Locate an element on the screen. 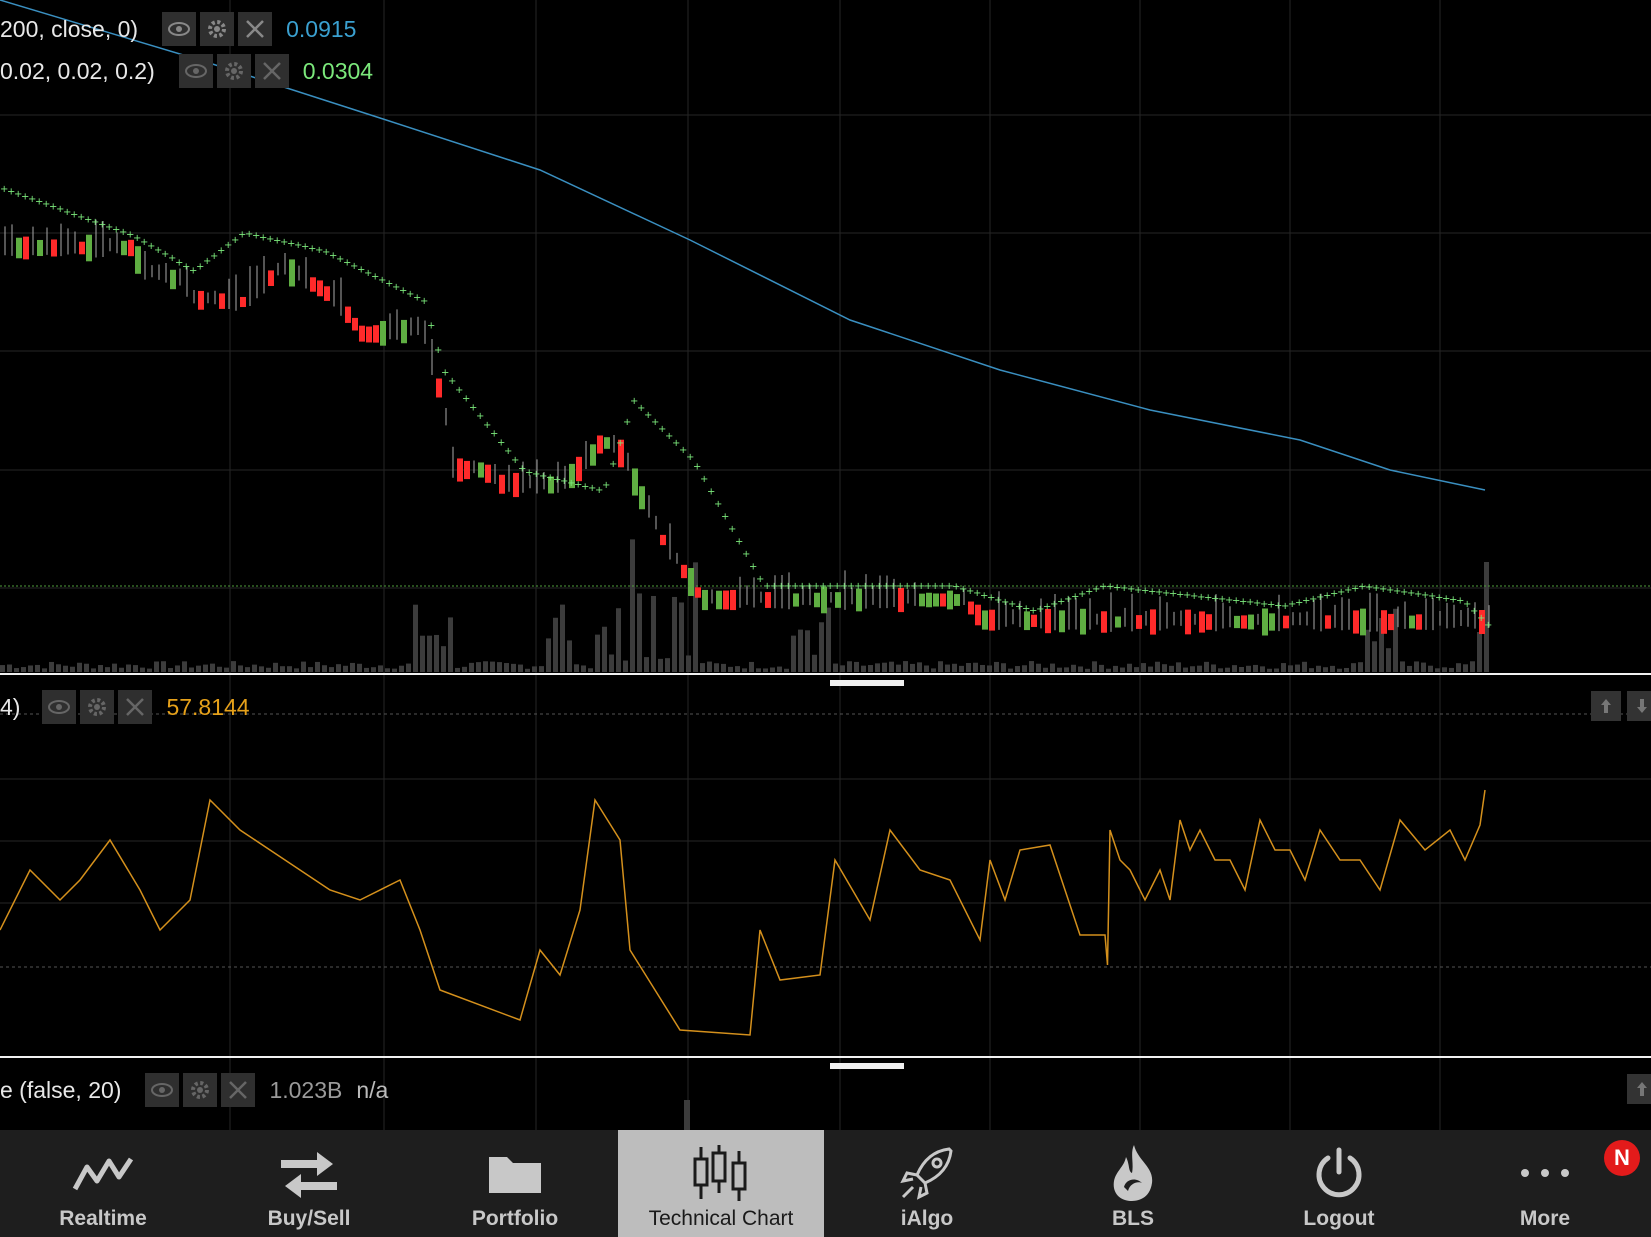  tab-logout: Logout is located at coordinates (1339, 1183).